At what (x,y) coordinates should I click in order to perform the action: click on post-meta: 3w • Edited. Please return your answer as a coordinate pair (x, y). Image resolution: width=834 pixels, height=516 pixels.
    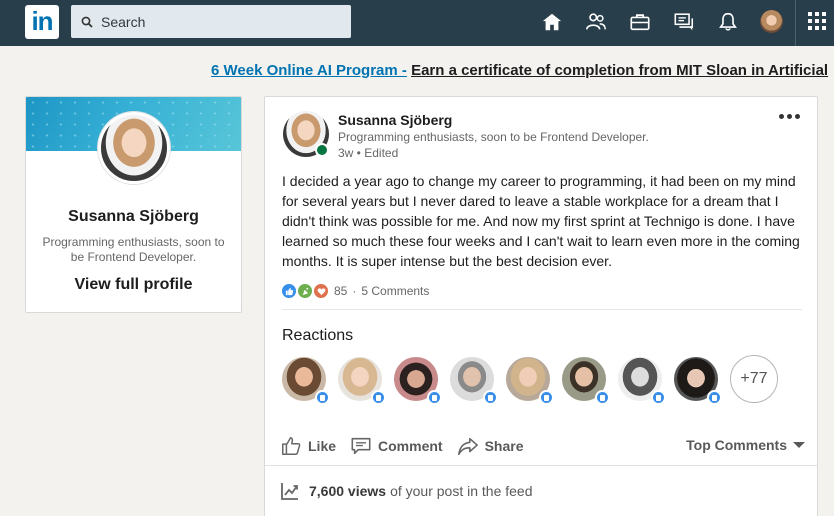
    Looking at the image, I should click on (368, 153).